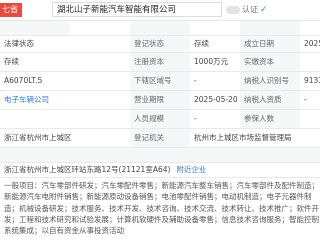 This screenshot has width=320, height=240. What do you see at coordinates (240, 99) in the screenshot?
I see `field-value: 2025-05-20 至 无固定期限` at bounding box center [240, 99].